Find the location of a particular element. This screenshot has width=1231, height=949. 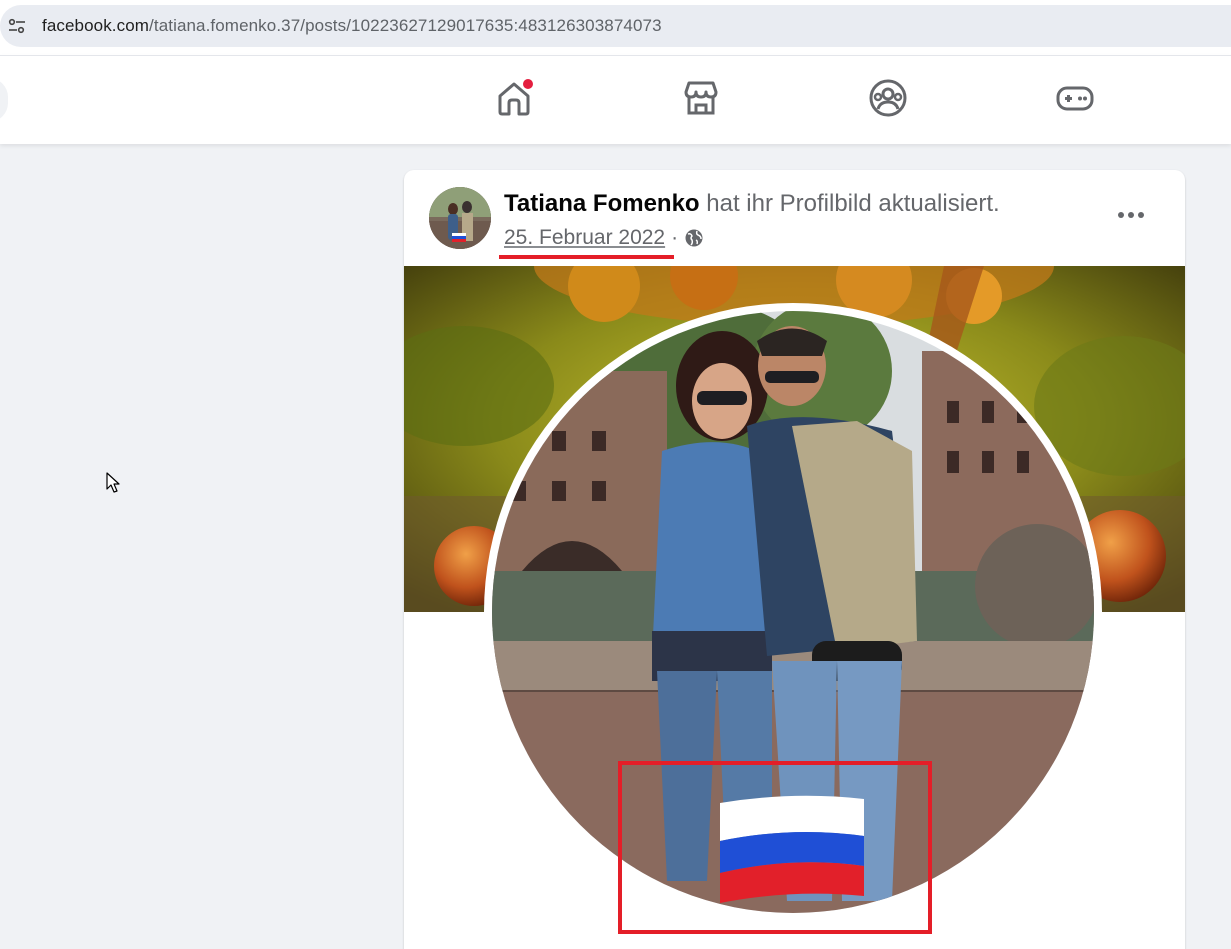

gaming-icon is located at coordinates (1075, 100).